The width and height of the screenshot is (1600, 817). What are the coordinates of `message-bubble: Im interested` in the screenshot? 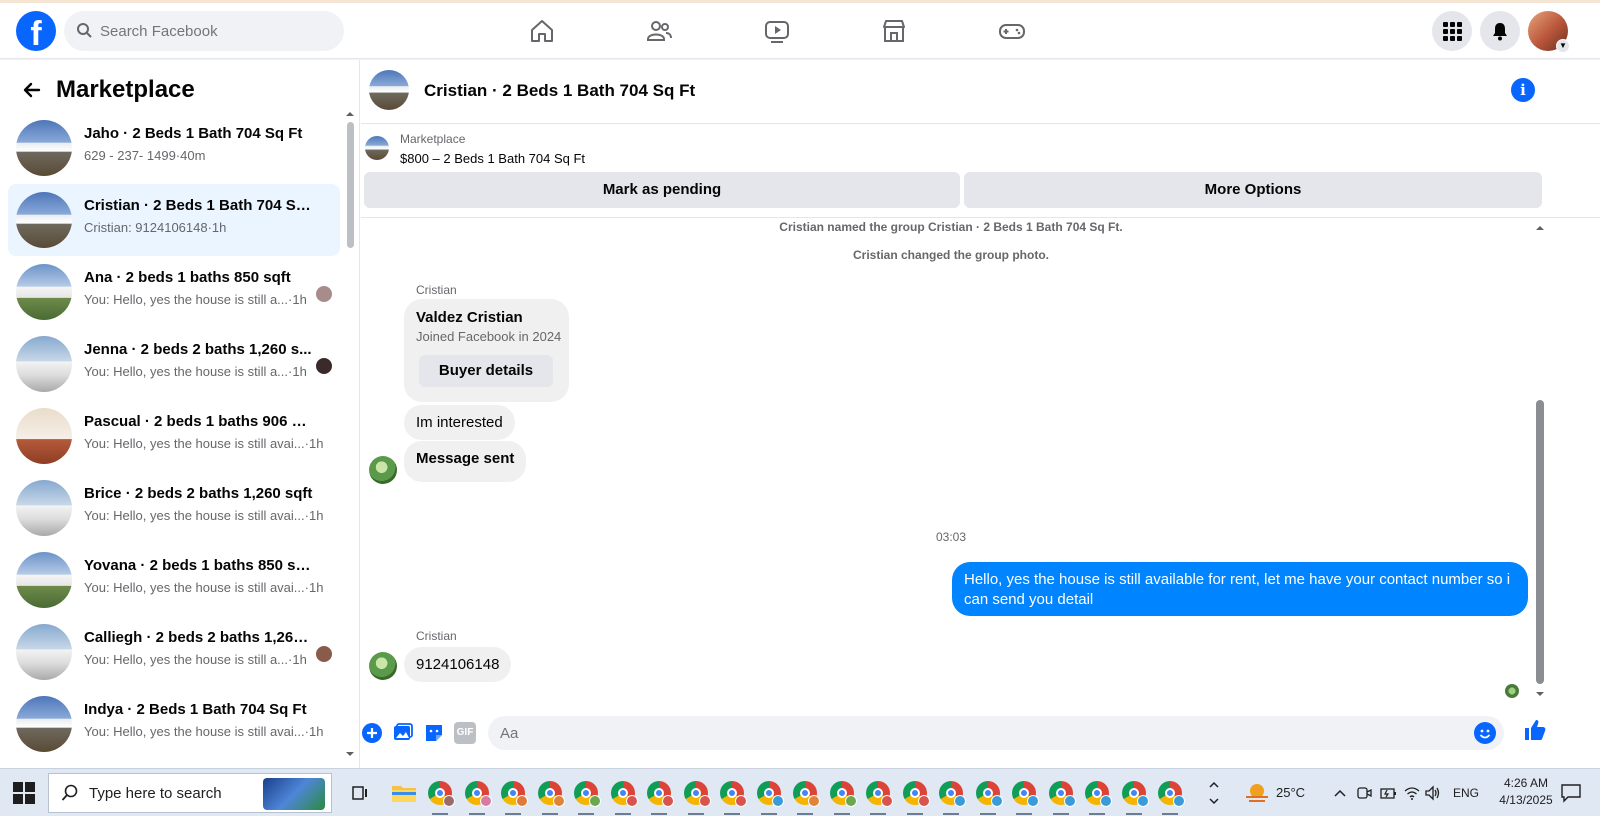 It's located at (459, 422).